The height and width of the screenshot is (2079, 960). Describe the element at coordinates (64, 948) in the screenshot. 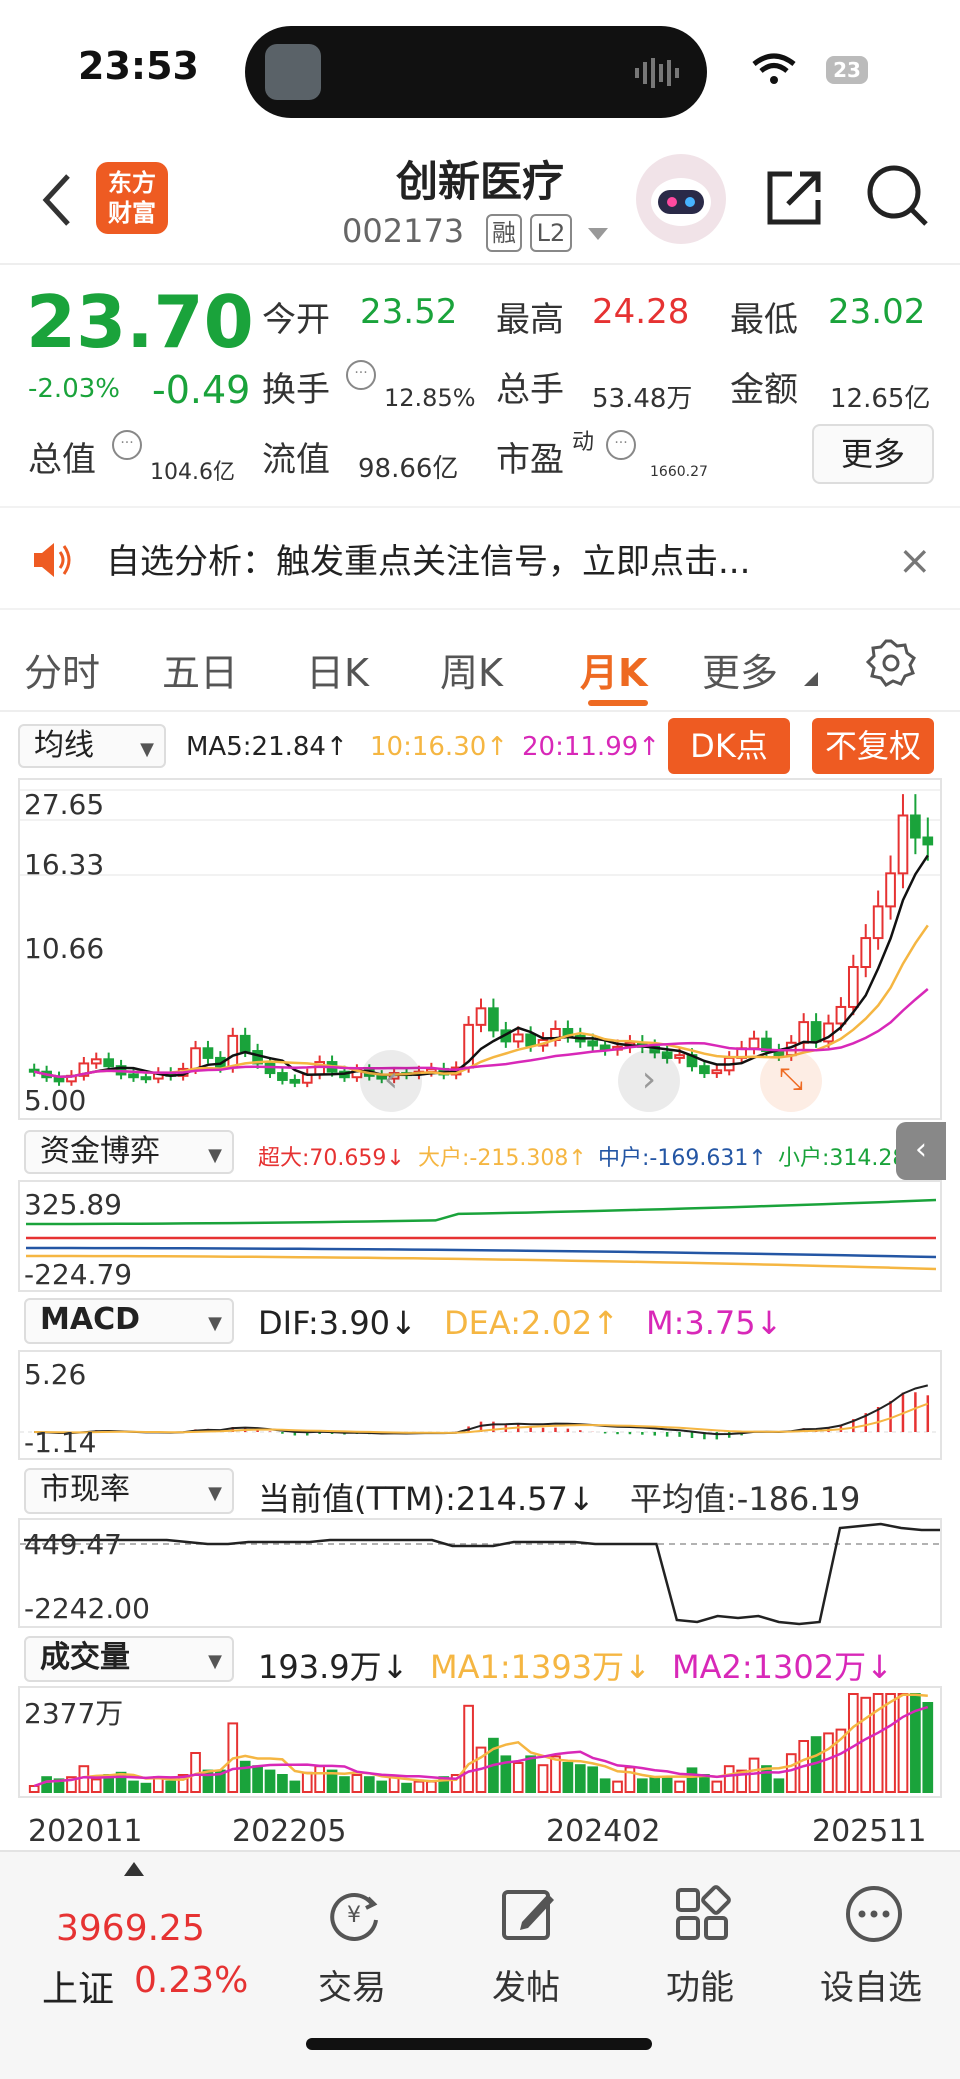

I see `y-label-3: 10.66` at that location.